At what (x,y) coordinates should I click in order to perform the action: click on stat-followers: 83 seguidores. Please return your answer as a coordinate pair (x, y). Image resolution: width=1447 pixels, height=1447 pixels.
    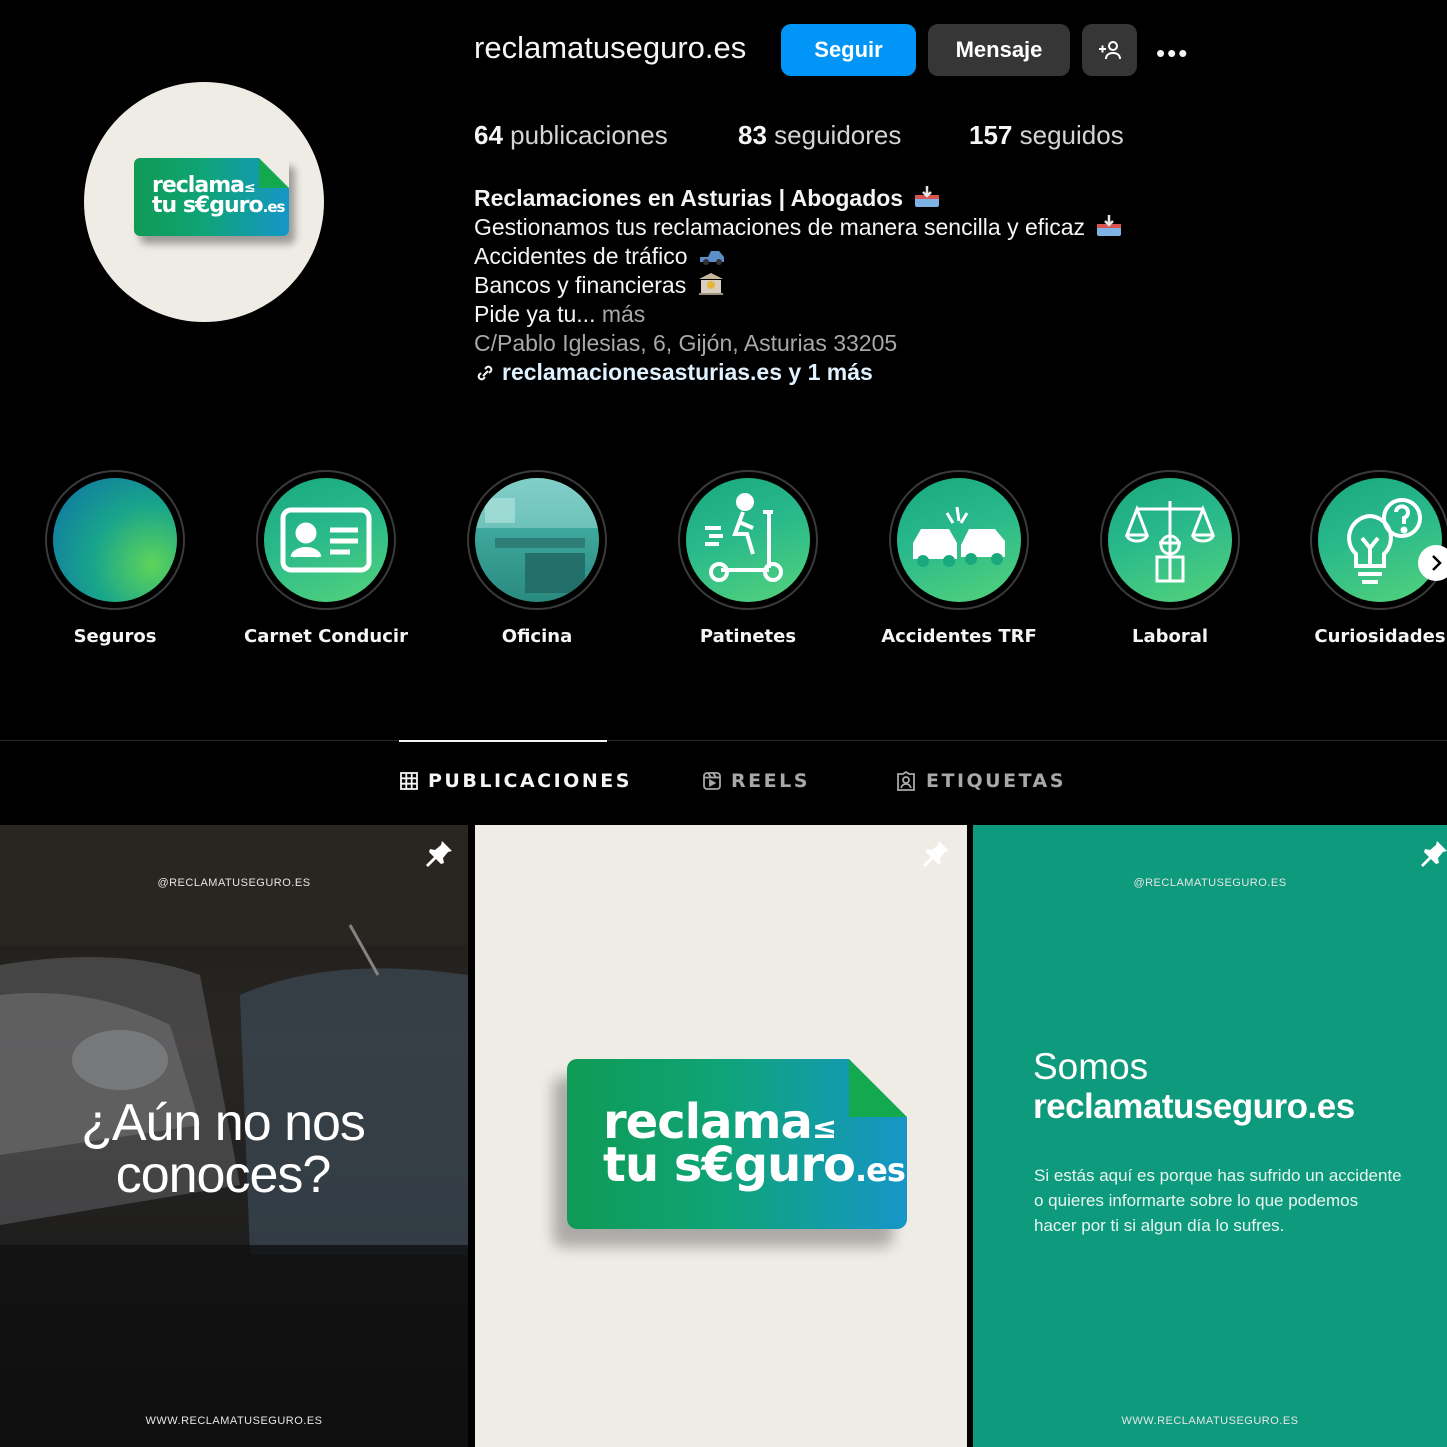
    Looking at the image, I should click on (819, 135).